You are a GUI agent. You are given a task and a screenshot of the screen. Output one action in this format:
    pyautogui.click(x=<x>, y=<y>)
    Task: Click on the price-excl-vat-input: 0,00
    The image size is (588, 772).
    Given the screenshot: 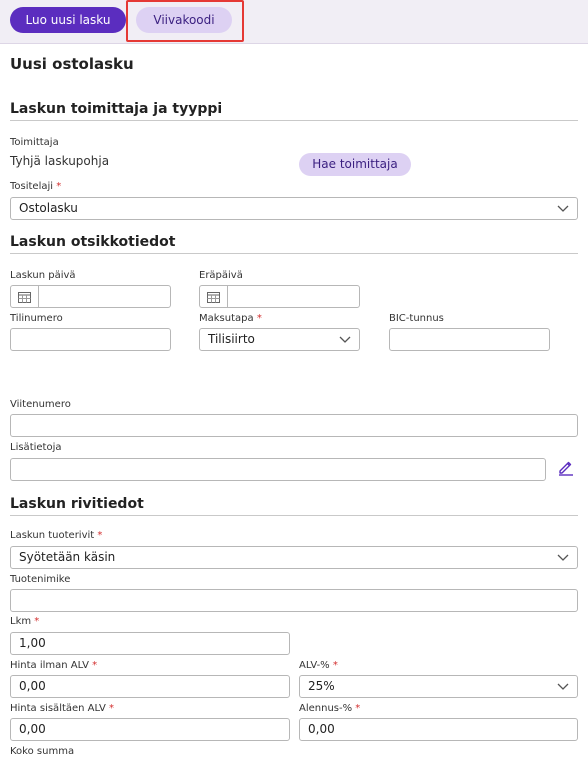 What is the action you would take?
    pyautogui.click(x=150, y=686)
    